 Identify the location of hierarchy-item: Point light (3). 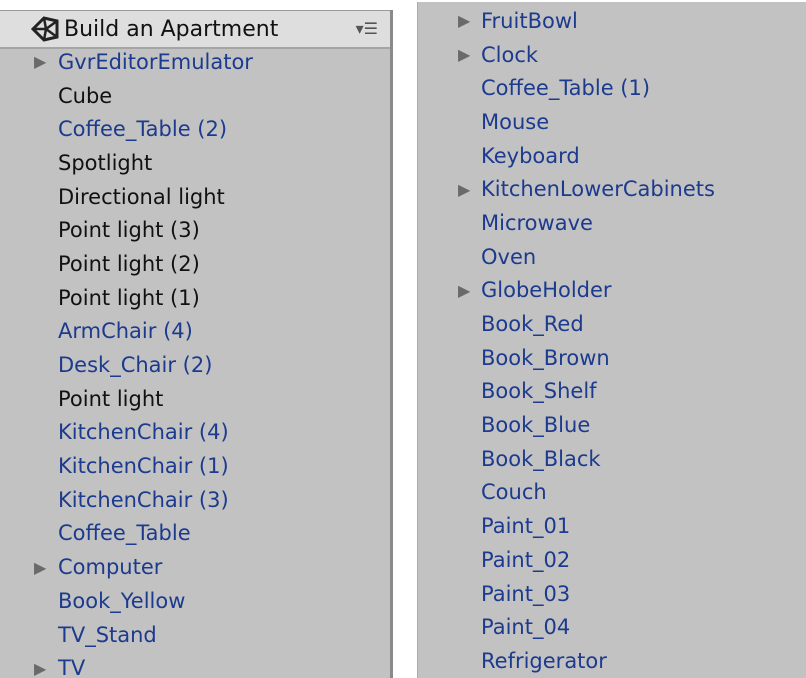
(195, 230).